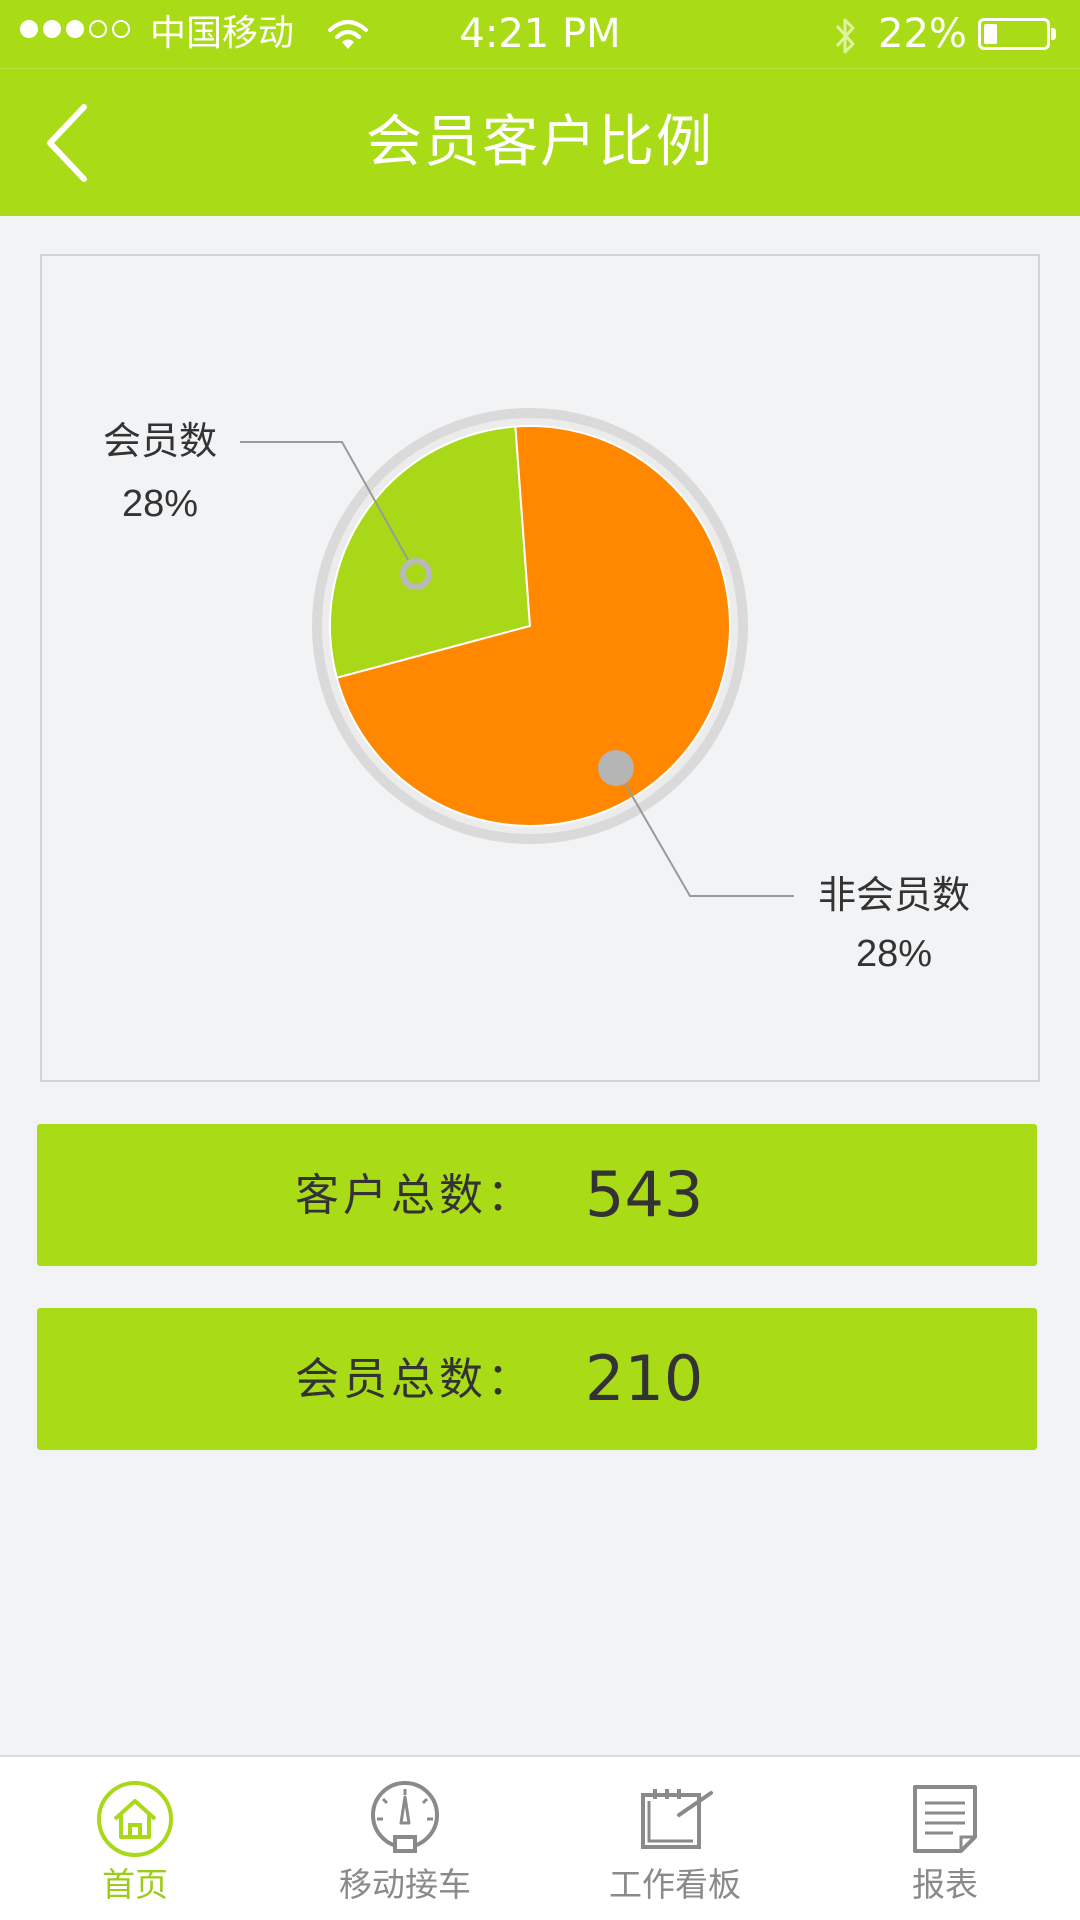 The image size is (1080, 1920). I want to click on bottom-tab-bar: 首页 移动接车 工作看板 报表, so click(540, 1837).